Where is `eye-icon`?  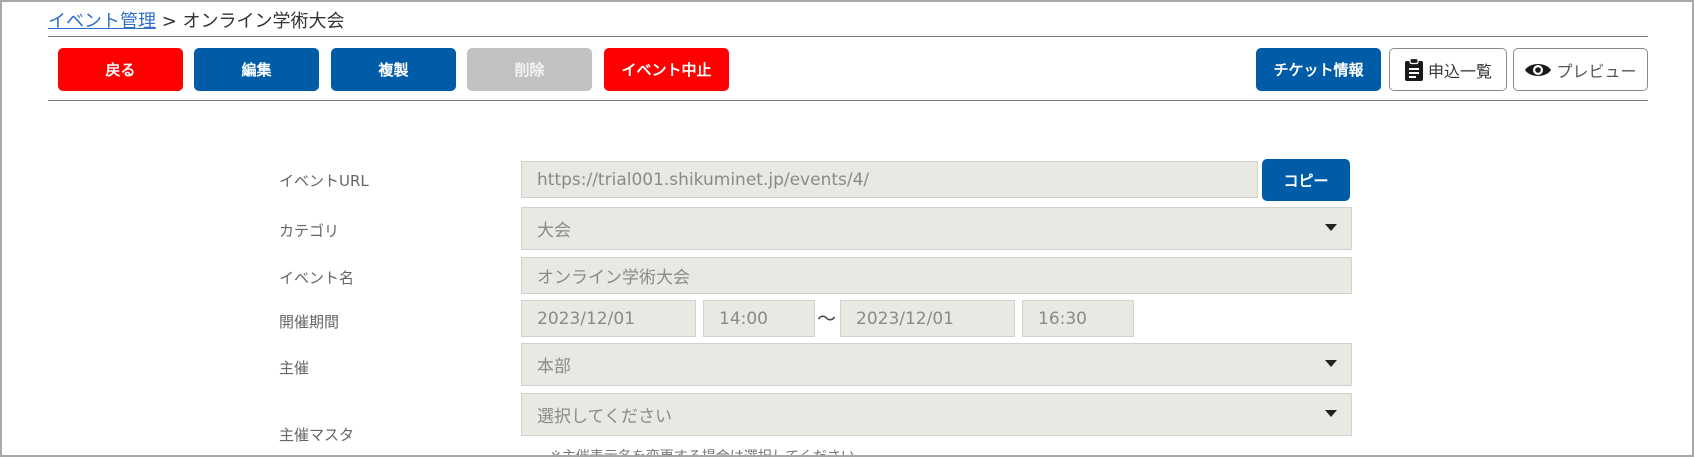 eye-icon is located at coordinates (1538, 70).